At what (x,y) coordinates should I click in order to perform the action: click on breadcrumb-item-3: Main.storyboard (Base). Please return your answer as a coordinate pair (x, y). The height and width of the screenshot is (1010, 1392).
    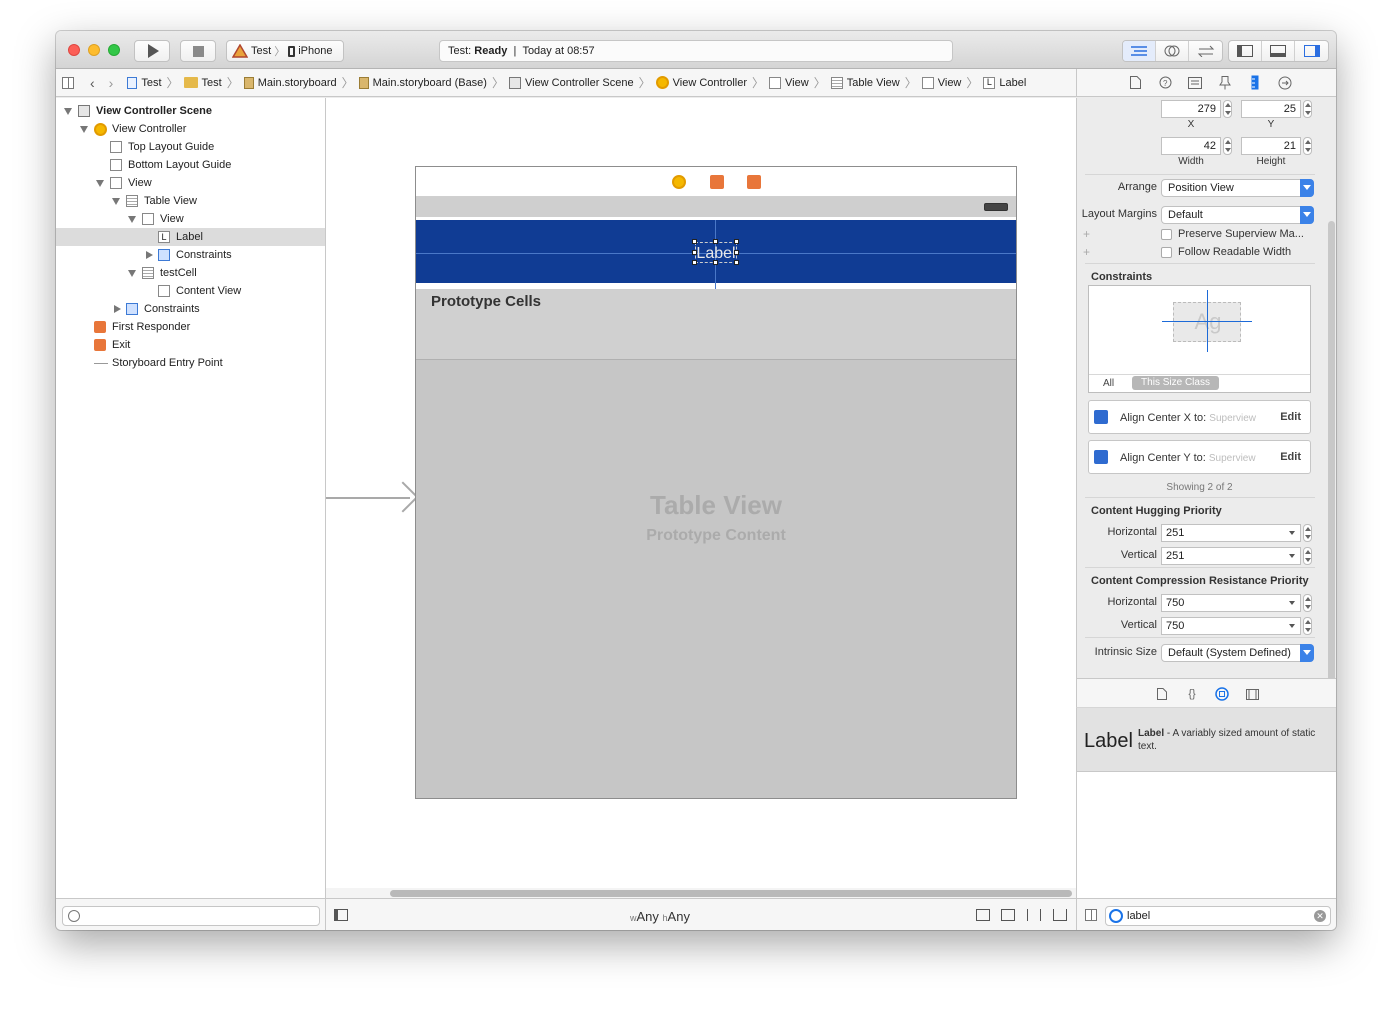
    Looking at the image, I should click on (423, 82).